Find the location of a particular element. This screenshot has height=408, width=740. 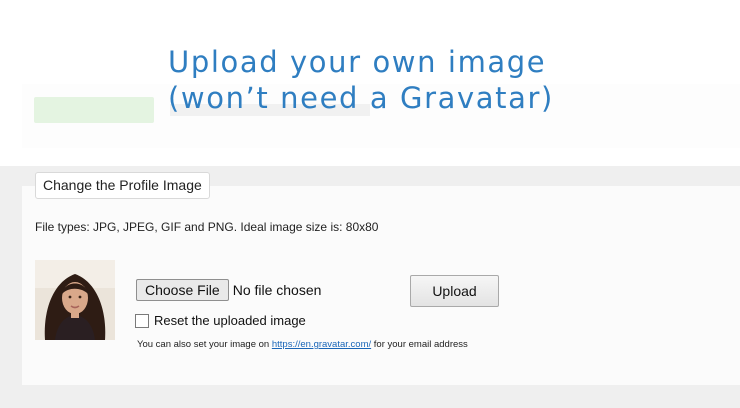

section-legend: Change the Profile Image is located at coordinates (122, 185).